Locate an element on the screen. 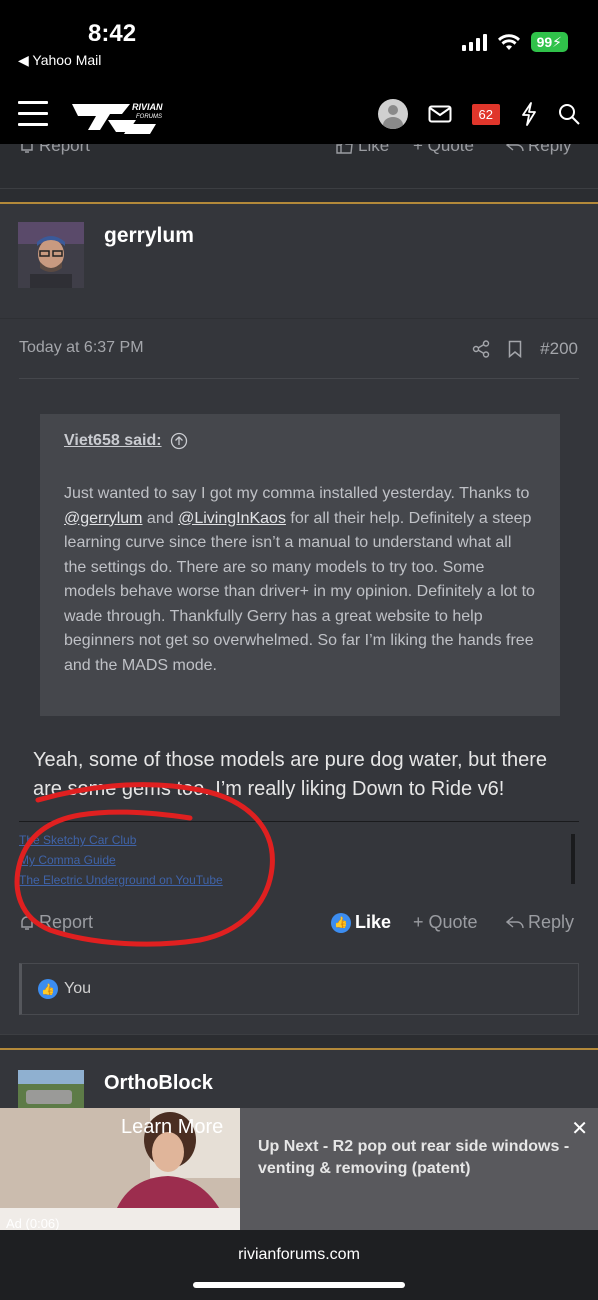 The image size is (598, 1300). ad-timer: (0:06) is located at coordinates (42, 1223).